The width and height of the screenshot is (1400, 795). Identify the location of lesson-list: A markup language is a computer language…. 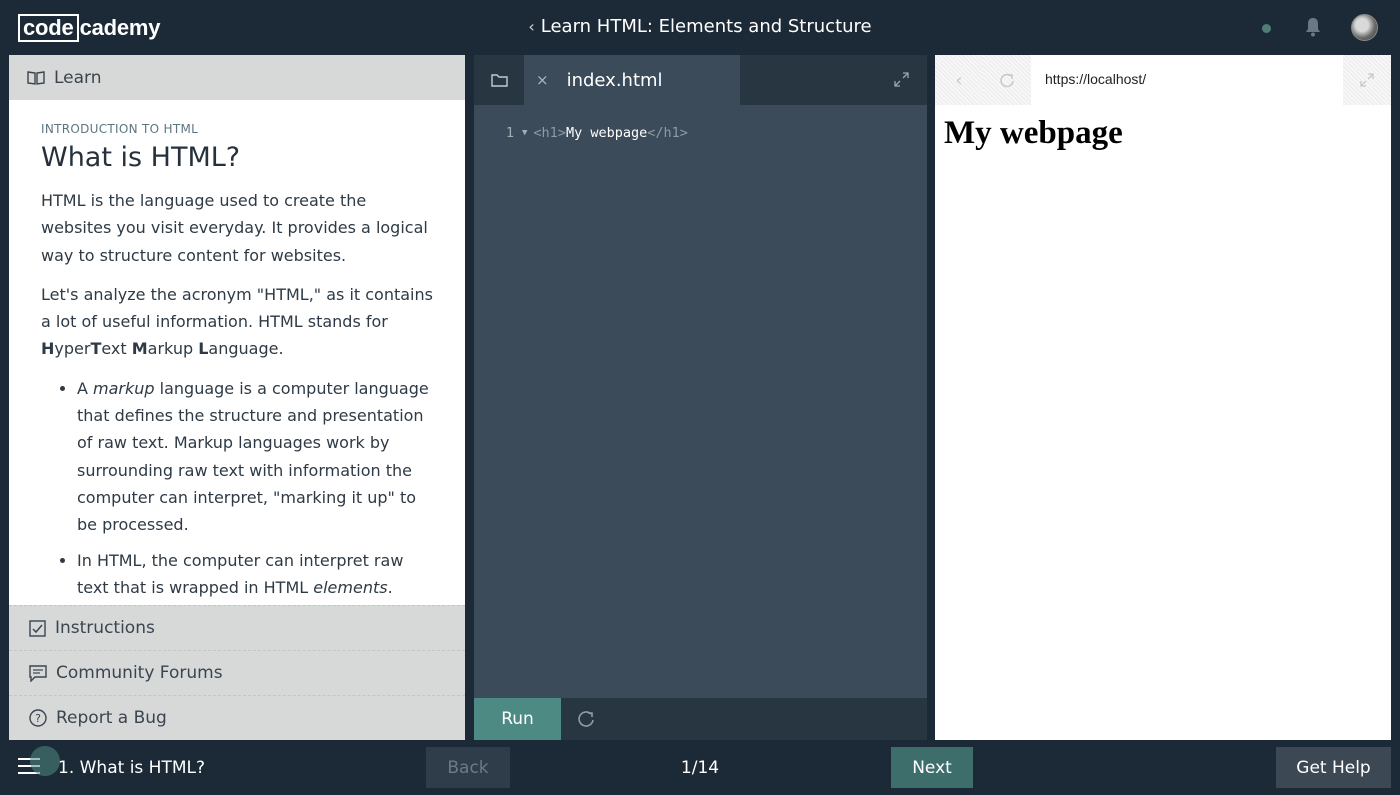
(237, 490).